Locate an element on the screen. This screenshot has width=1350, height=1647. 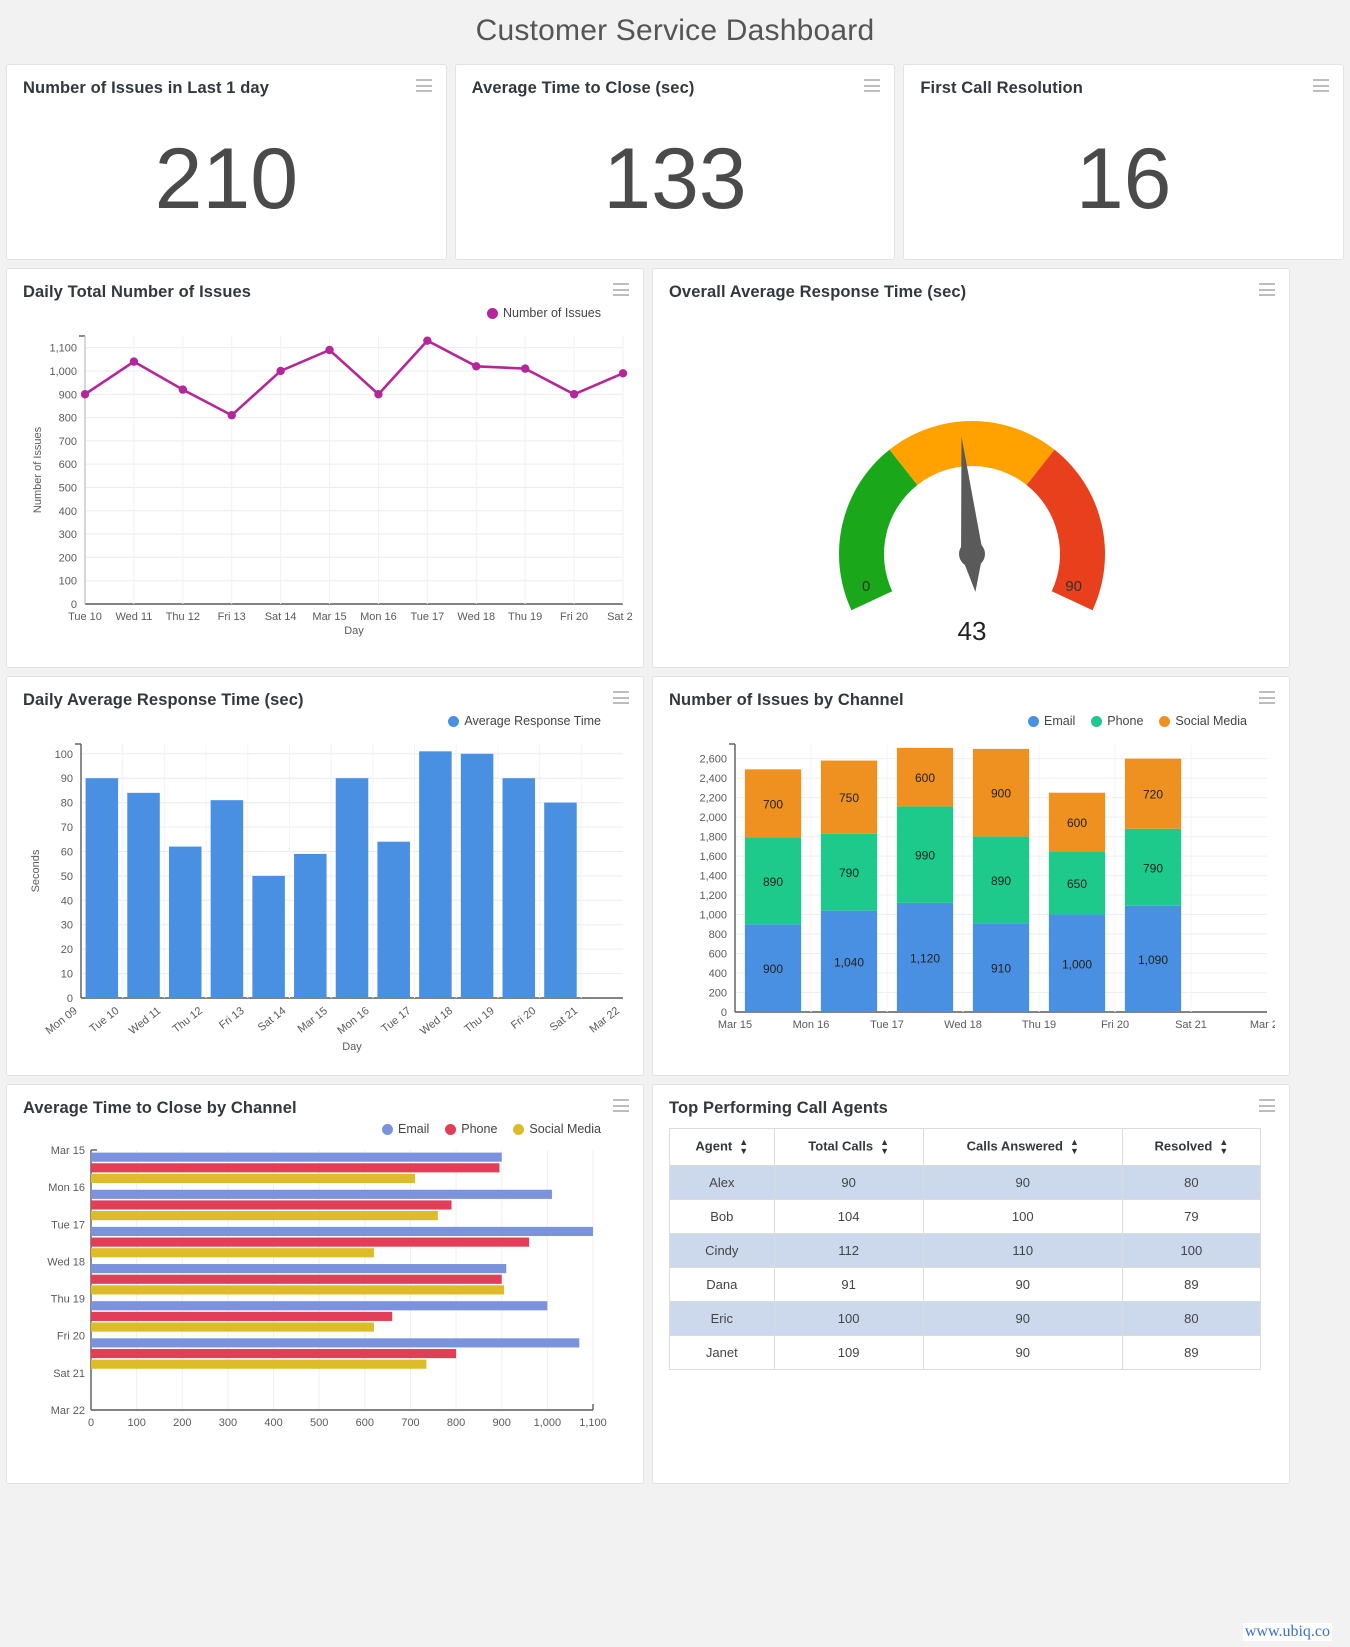
axis-tick-label: 900 is located at coordinates (68, 395).